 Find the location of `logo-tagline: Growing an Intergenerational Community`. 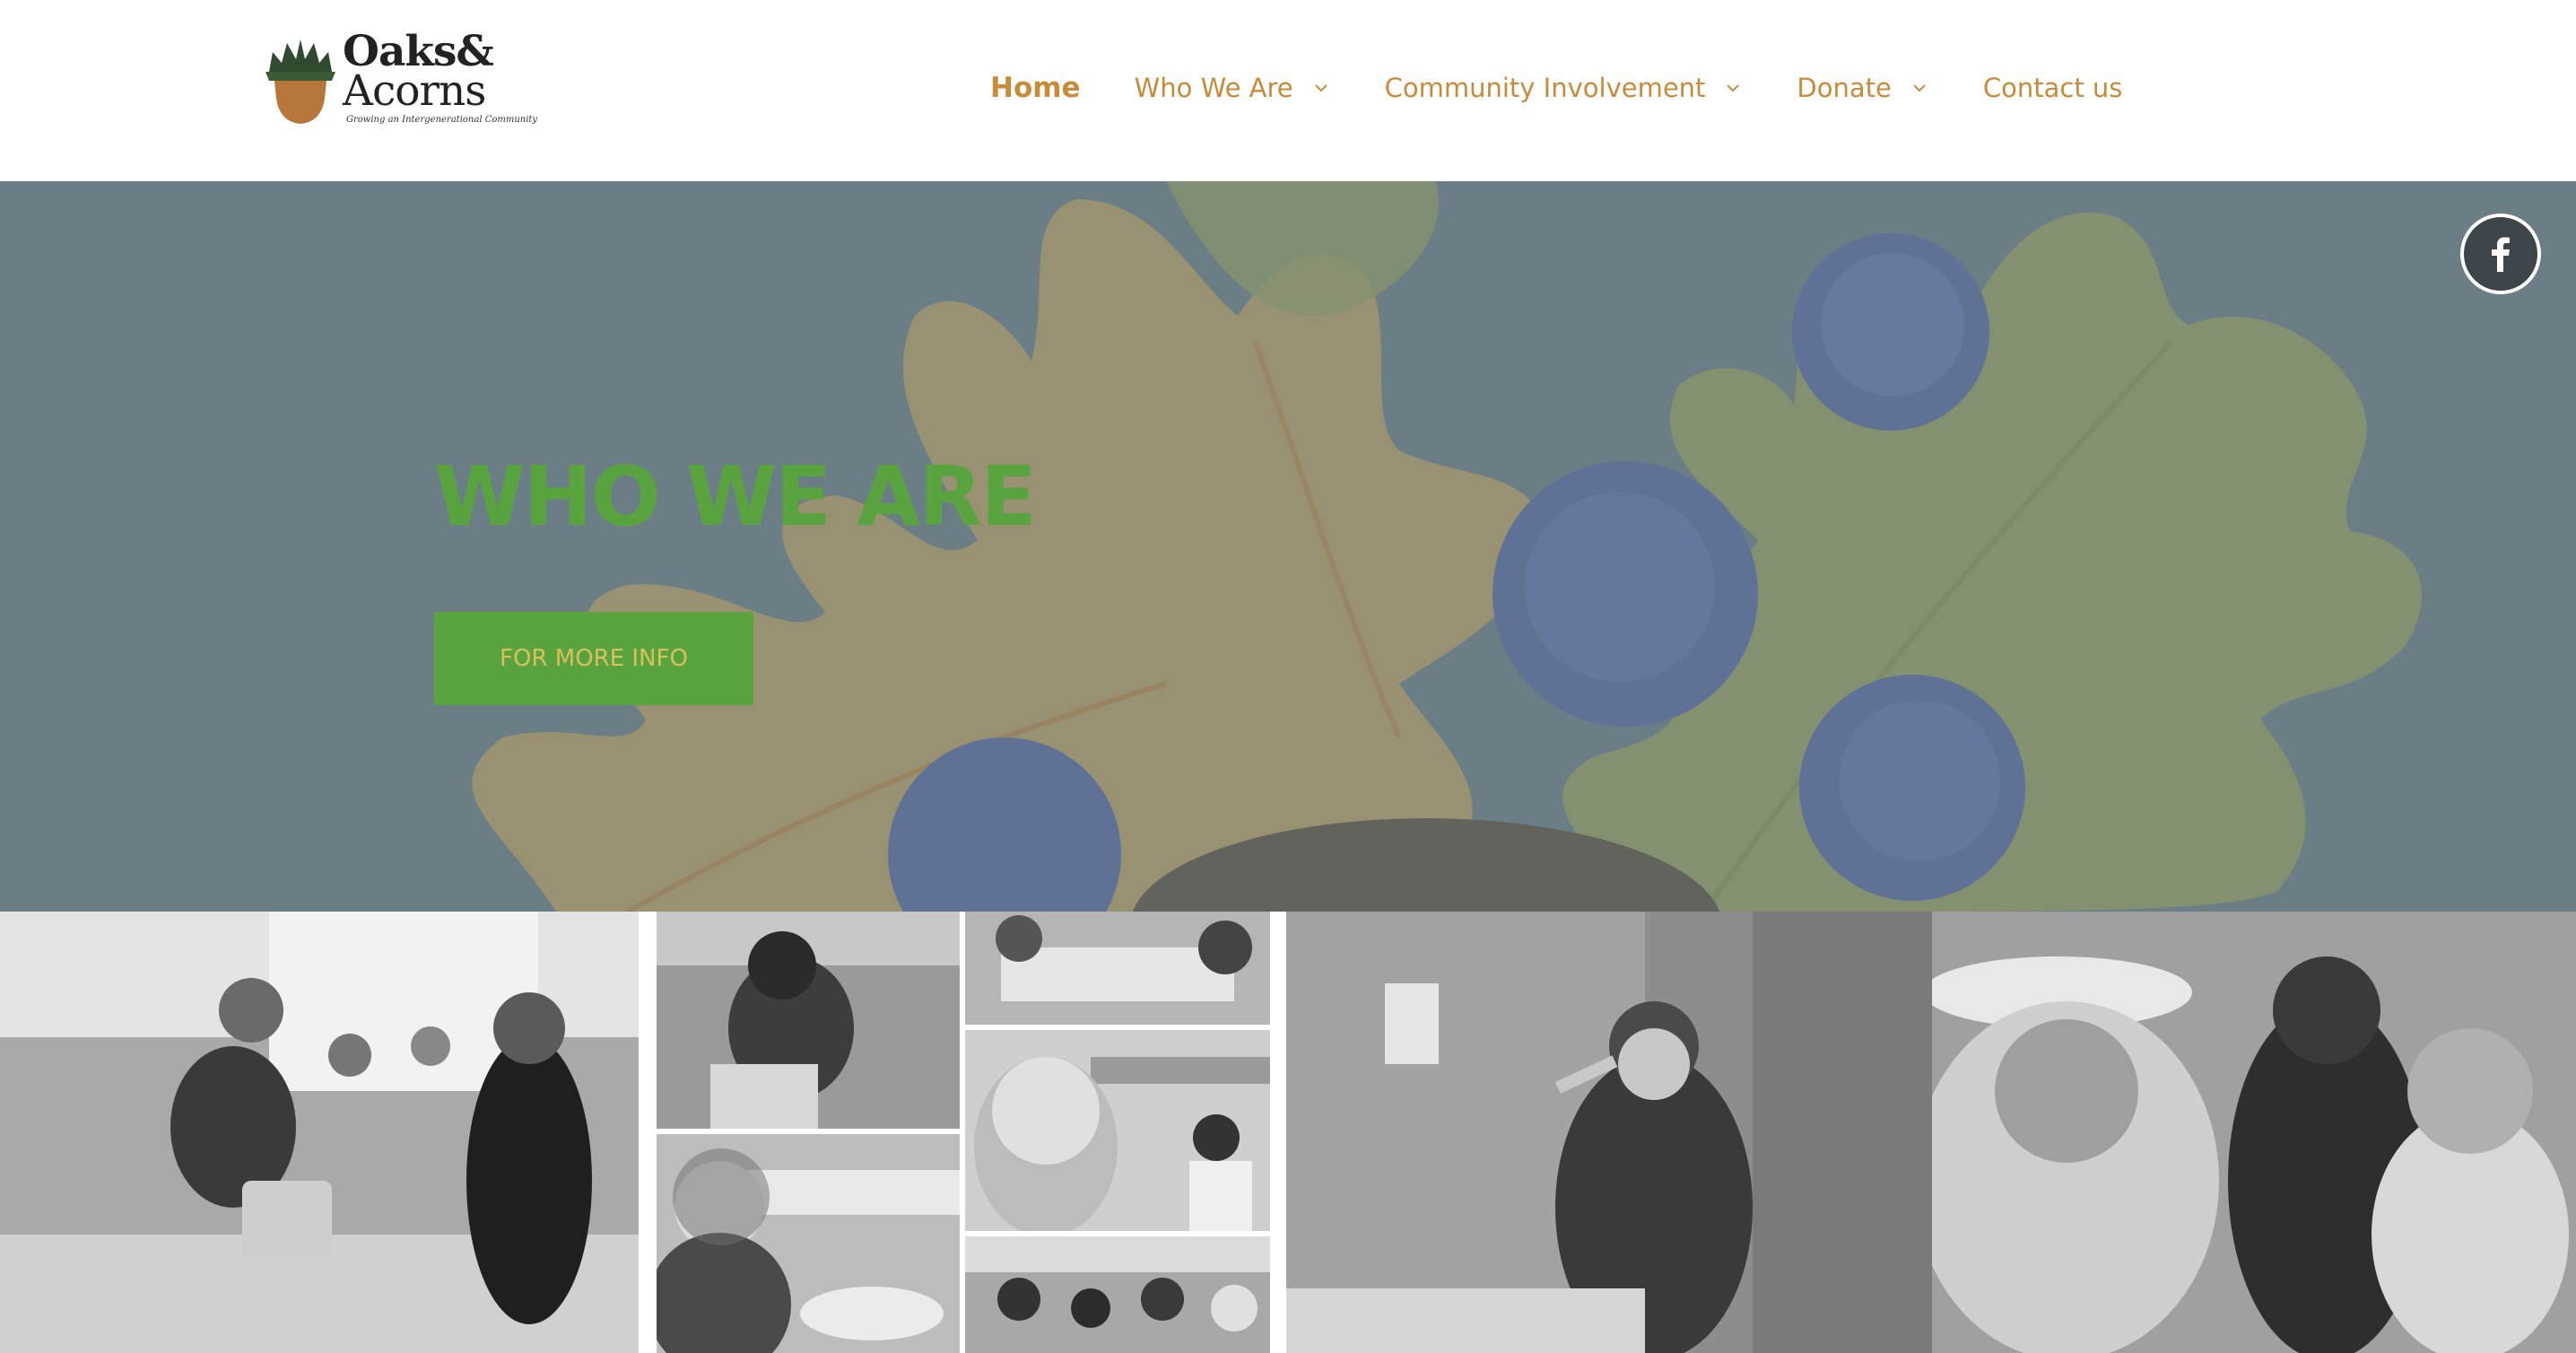

logo-tagline: Growing an Intergenerational Community is located at coordinates (442, 120).